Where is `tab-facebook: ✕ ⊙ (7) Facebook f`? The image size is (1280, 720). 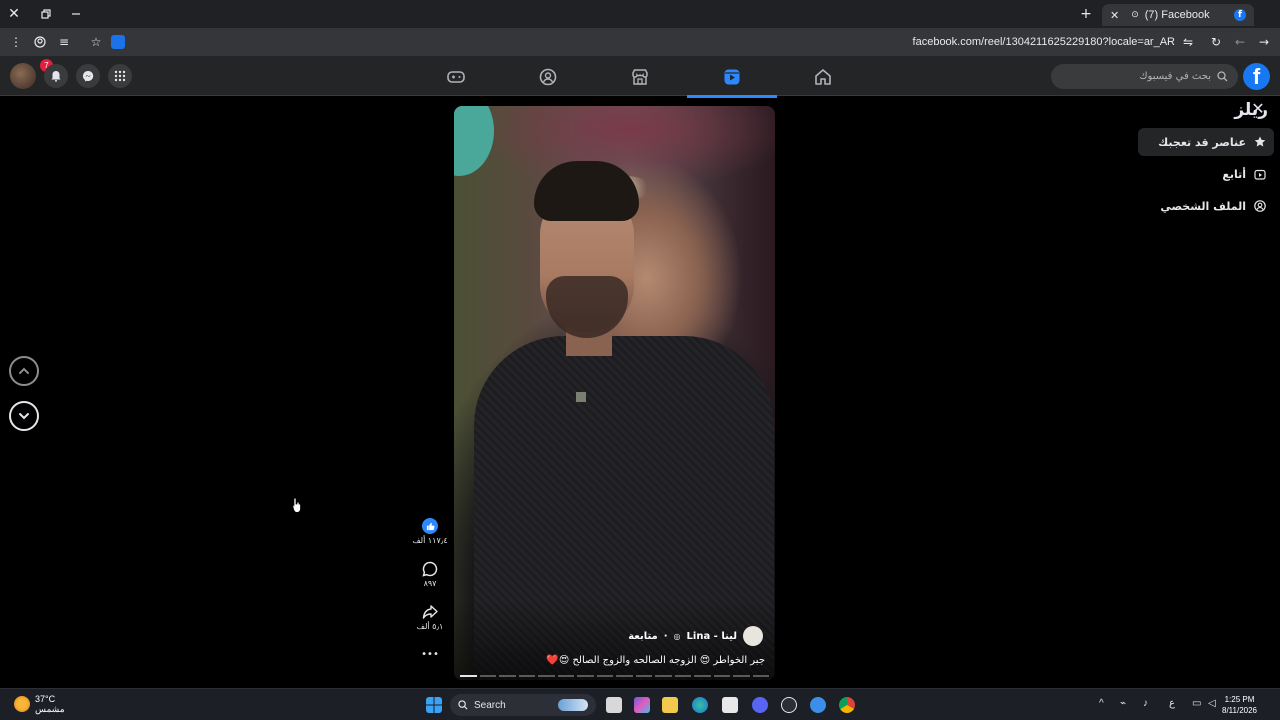 tab-facebook: ✕ ⊙ (7) Facebook f is located at coordinates (1178, 15).